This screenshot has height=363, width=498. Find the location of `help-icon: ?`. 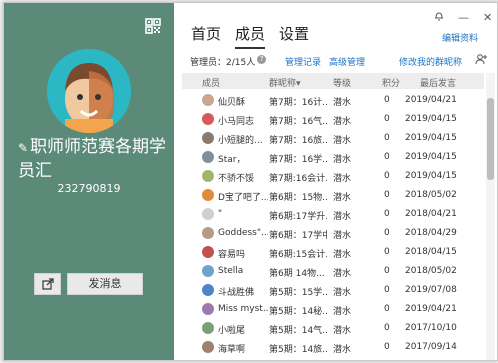

help-icon: ? is located at coordinates (262, 59).